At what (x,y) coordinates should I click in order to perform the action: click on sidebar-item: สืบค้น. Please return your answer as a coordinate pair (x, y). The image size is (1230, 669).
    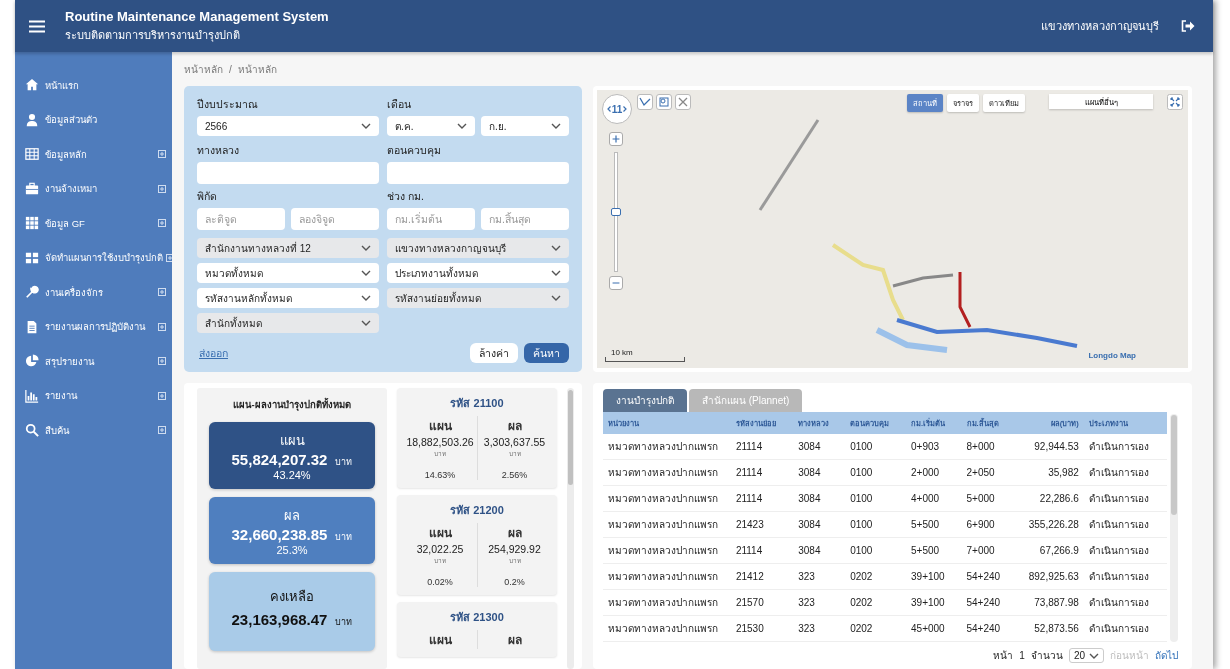
    Looking at the image, I should click on (93, 430).